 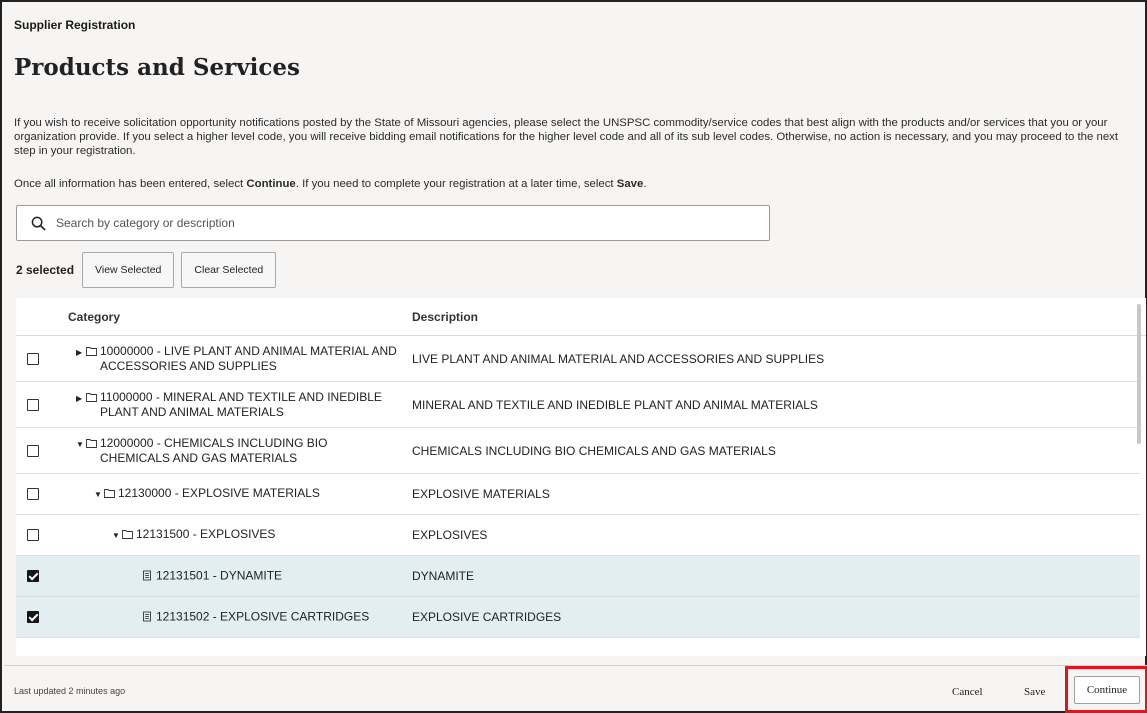 I want to click on category-cell: ▼ 12131500 - EXPLOSIVES, so click(x=274, y=535).